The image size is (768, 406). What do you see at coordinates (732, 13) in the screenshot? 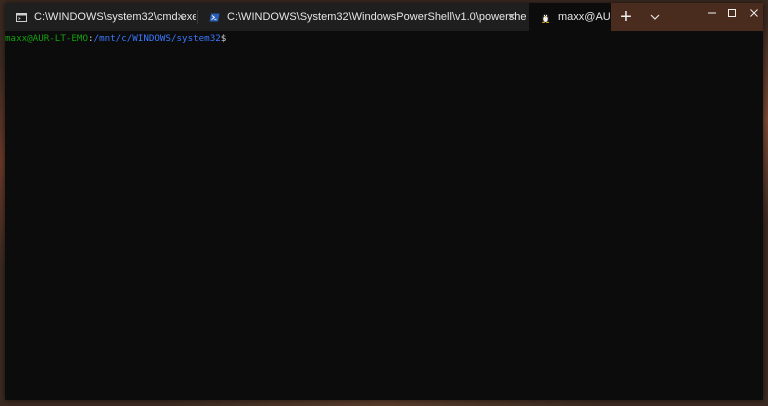
I see `maximize-icon` at bounding box center [732, 13].